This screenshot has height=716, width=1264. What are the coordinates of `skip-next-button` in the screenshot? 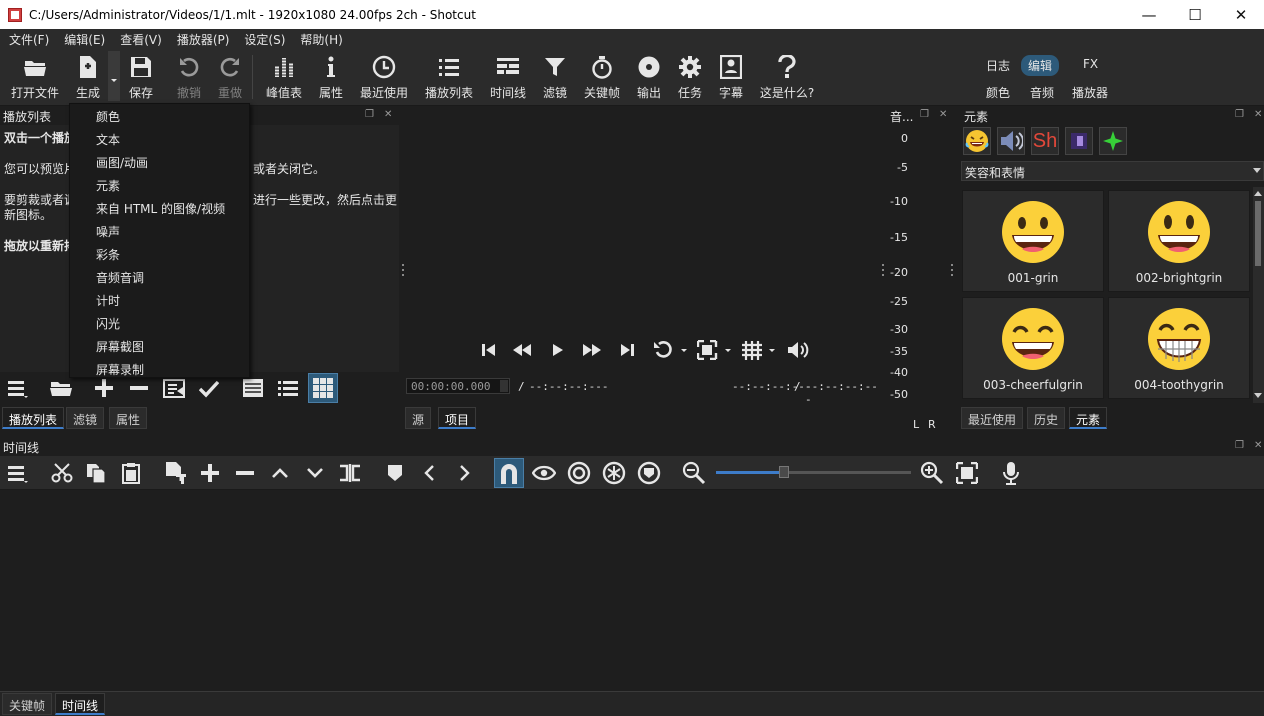 It's located at (627, 350).